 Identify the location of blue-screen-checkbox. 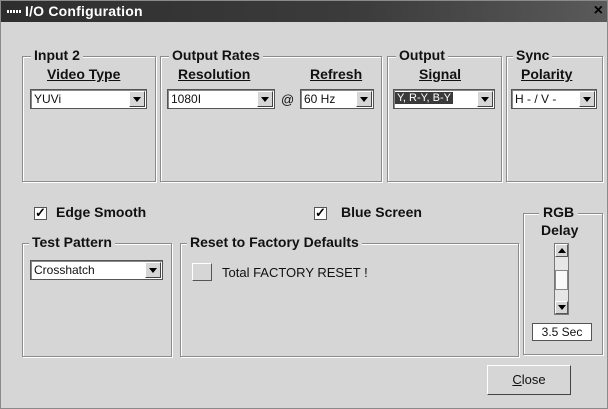
(320, 213).